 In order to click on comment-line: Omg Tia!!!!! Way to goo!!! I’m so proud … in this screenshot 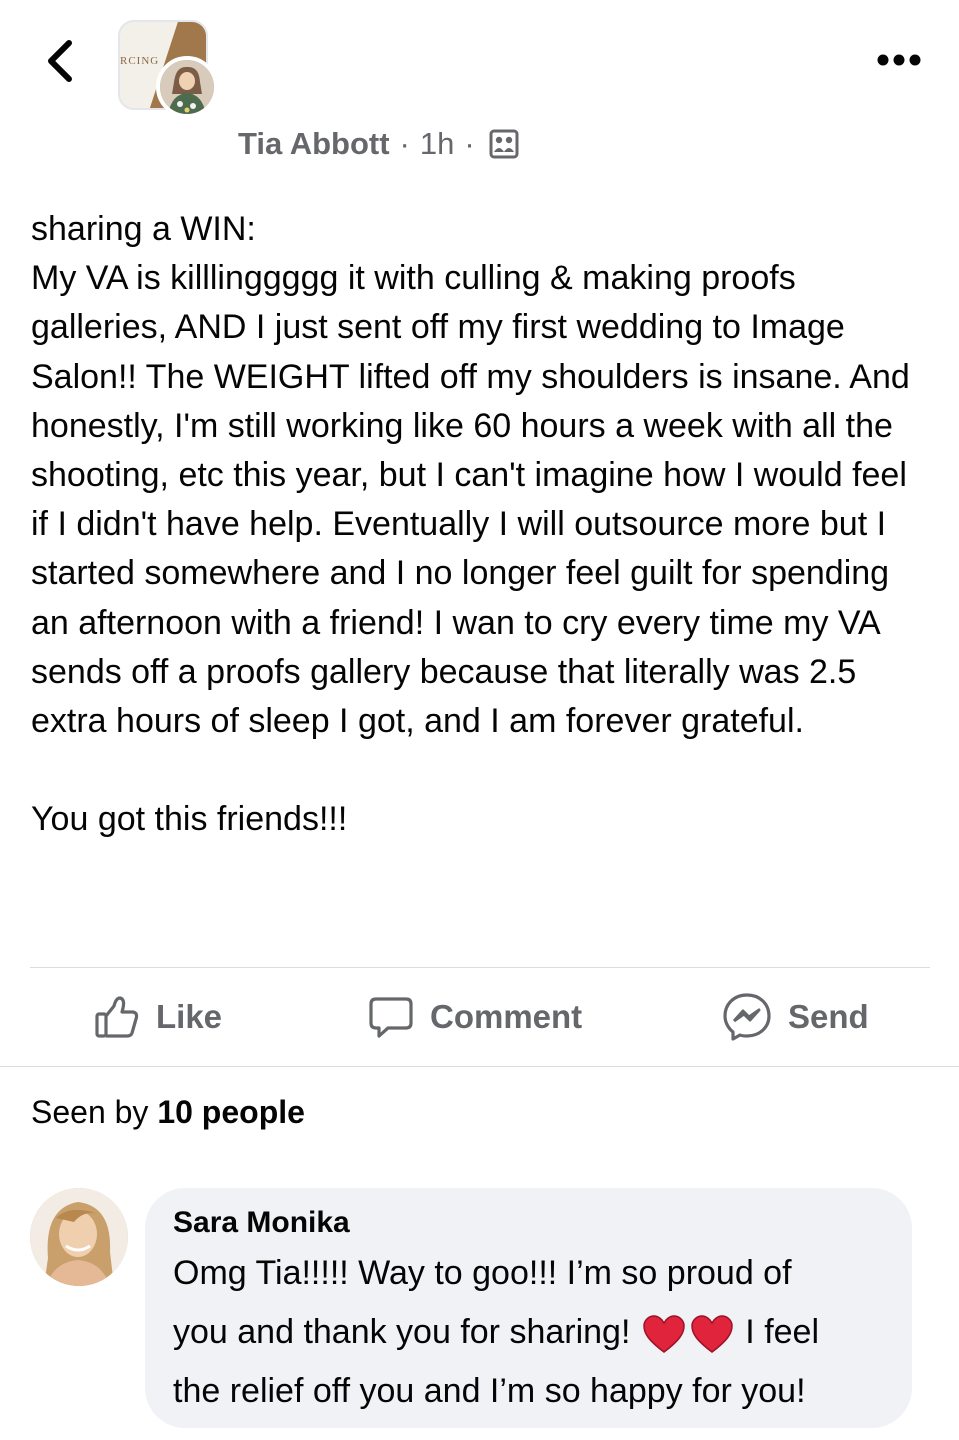, I will do `click(482, 1273)`.